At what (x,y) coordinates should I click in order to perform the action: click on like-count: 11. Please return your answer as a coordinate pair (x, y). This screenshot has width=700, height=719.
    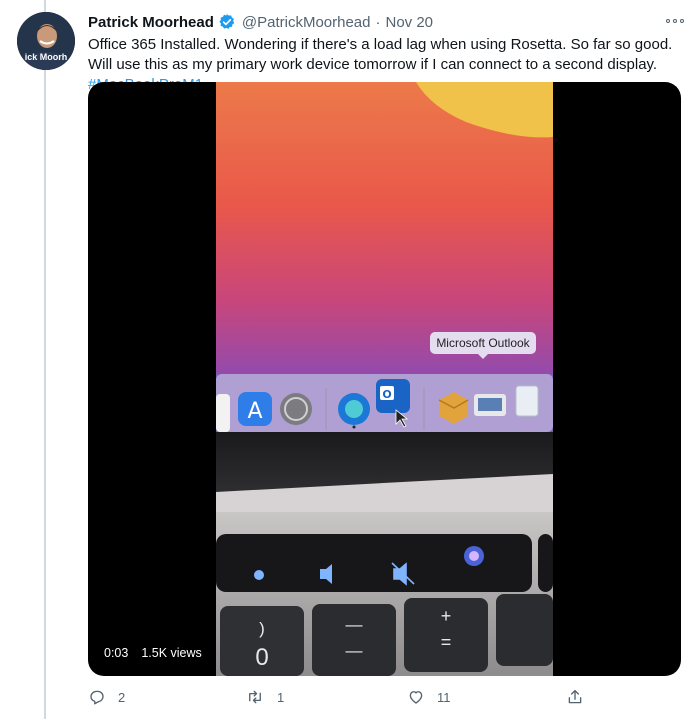
    Looking at the image, I should click on (444, 697).